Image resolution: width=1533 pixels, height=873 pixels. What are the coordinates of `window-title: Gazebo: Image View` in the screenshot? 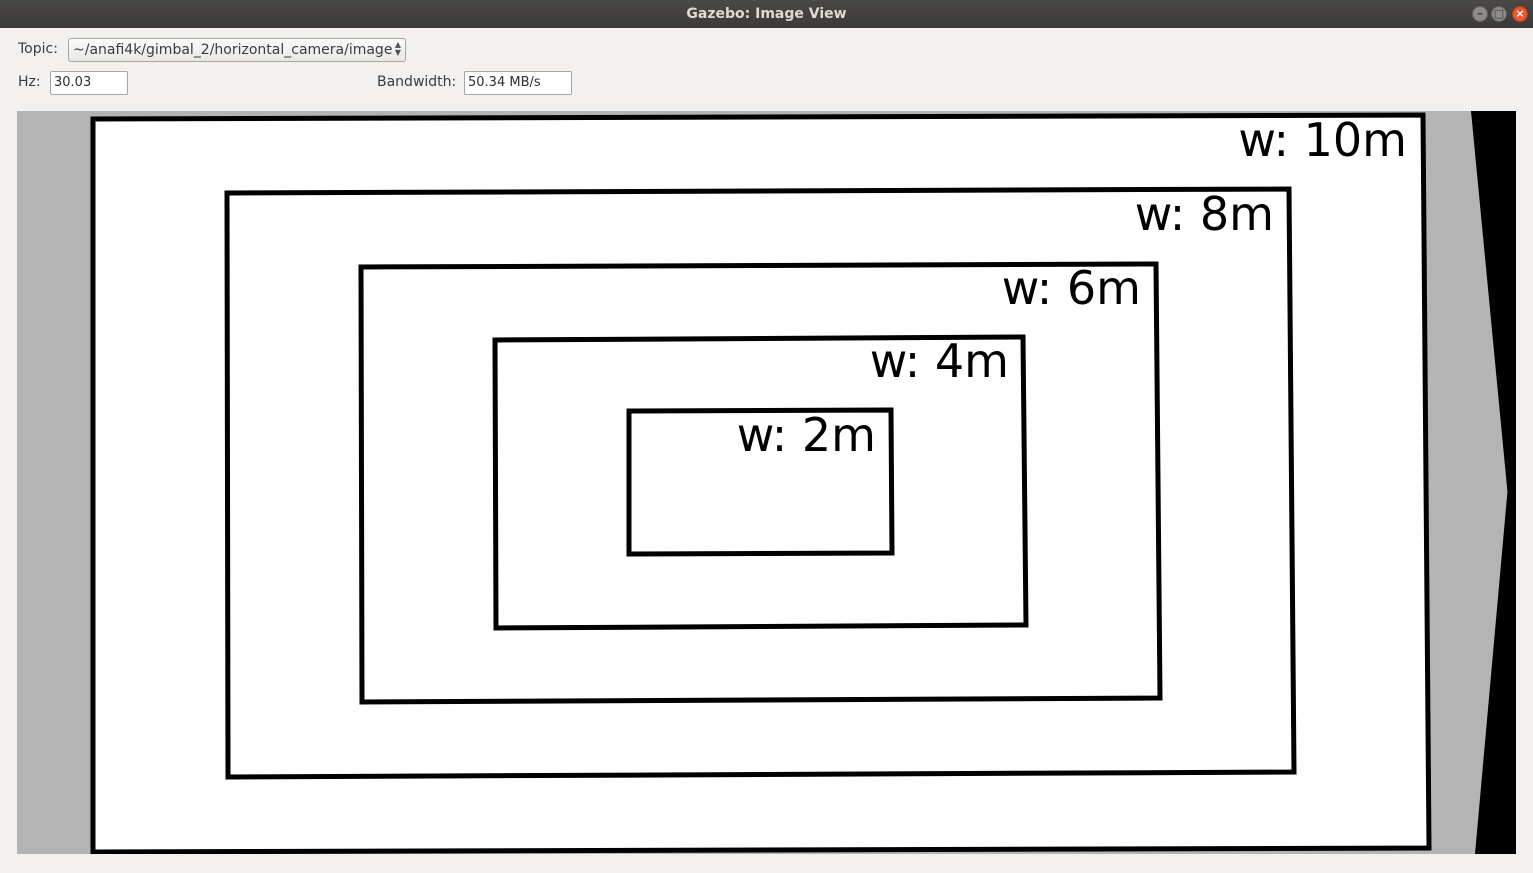 It's located at (766, 14).